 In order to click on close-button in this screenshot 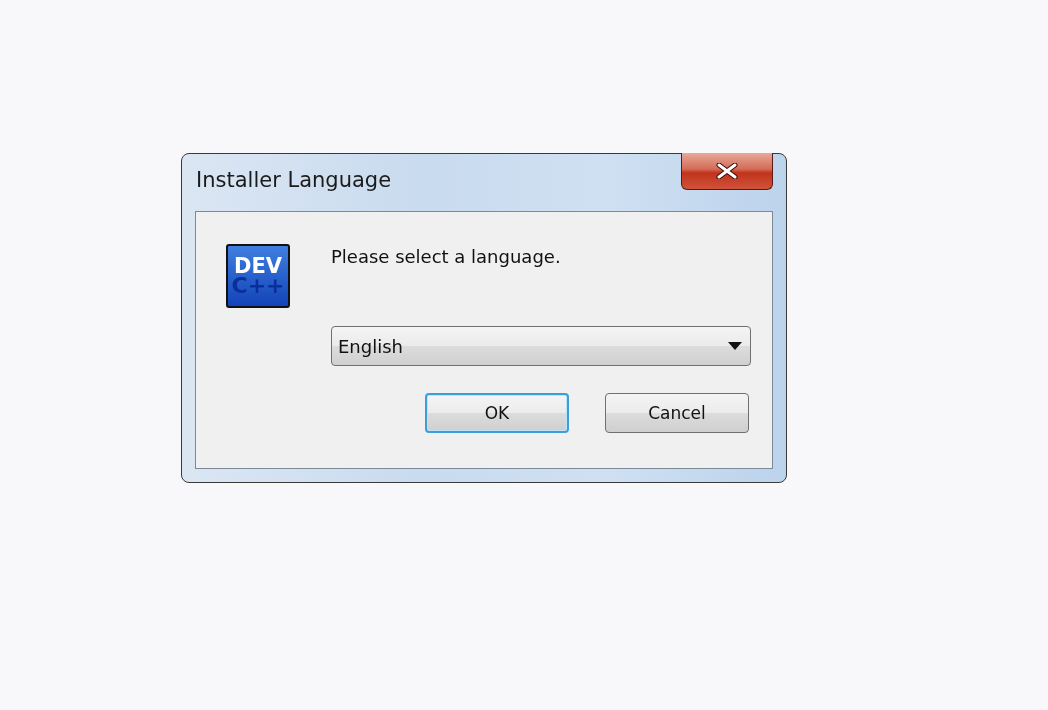, I will do `click(727, 171)`.